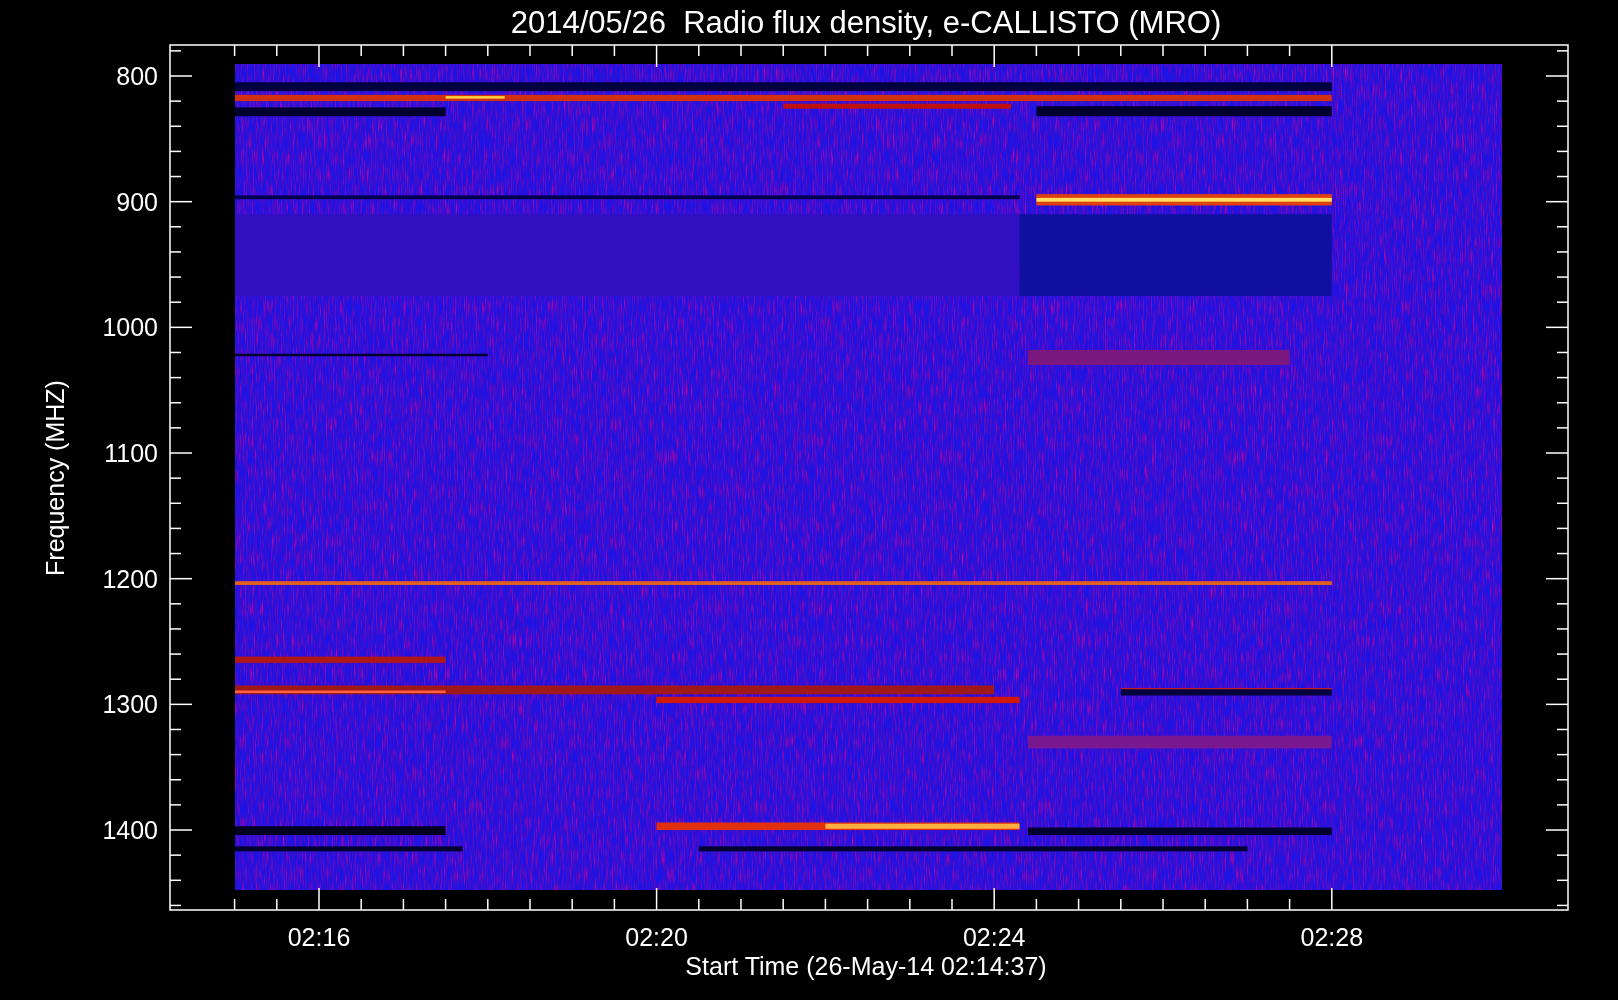 Image resolution: width=1618 pixels, height=1000 pixels. What do you see at coordinates (866, 22) in the screenshot?
I see `plot-title: 2014/05/26 Radio flux density, e-CALLISTO (MRO)` at bounding box center [866, 22].